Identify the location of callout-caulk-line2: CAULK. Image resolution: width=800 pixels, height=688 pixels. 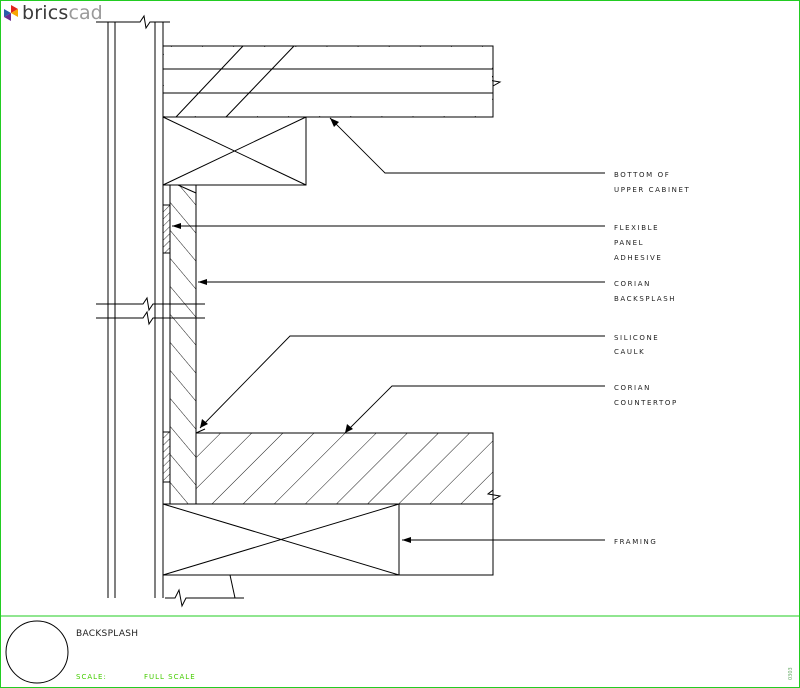
(629, 352).